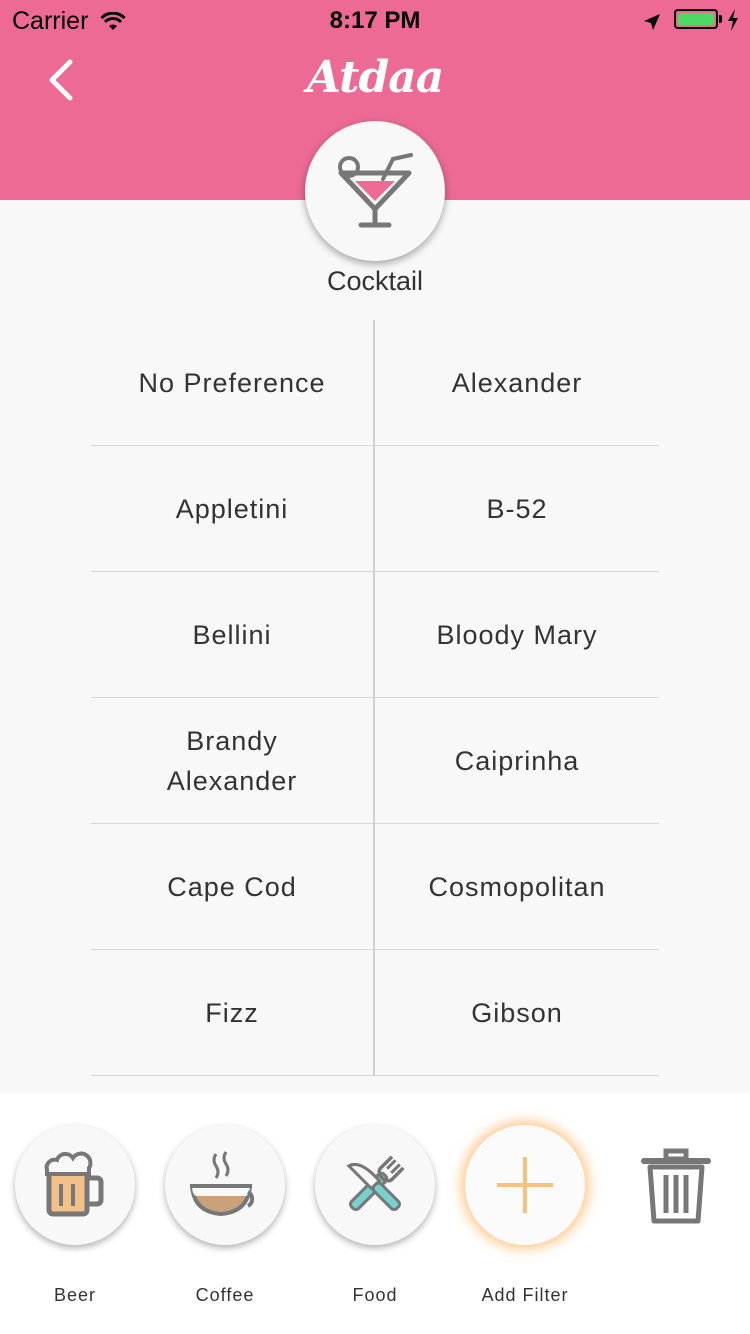 The height and width of the screenshot is (1334, 750). What do you see at coordinates (652, 24) in the screenshot?
I see `location-icon` at bounding box center [652, 24].